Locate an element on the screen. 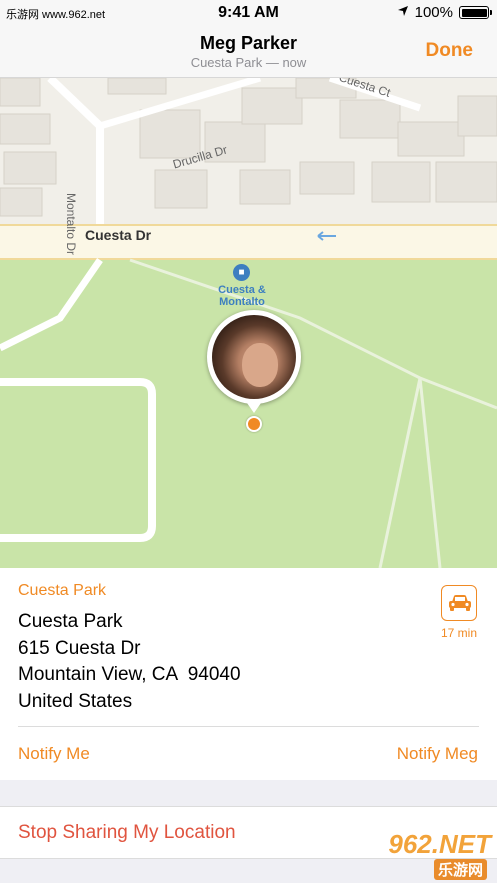 This screenshot has width=497, height=883. notify-meg-button: Notify Meg is located at coordinates (437, 754).